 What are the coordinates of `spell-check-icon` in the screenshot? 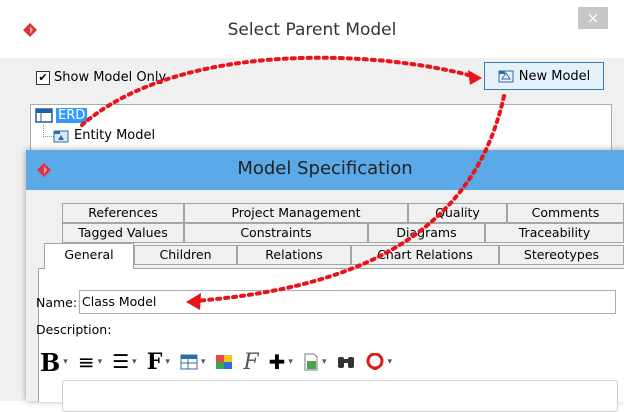 It's located at (375, 361).